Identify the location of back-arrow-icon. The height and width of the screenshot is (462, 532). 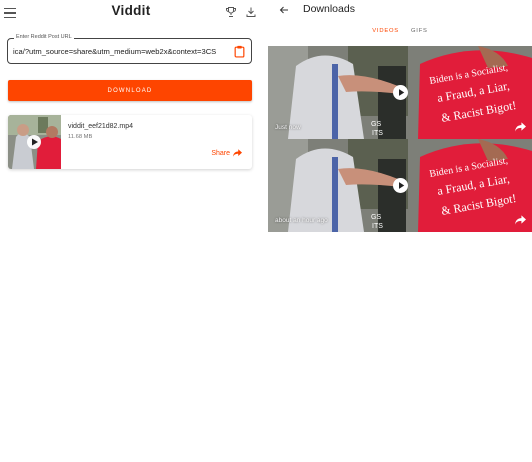
(284, 10).